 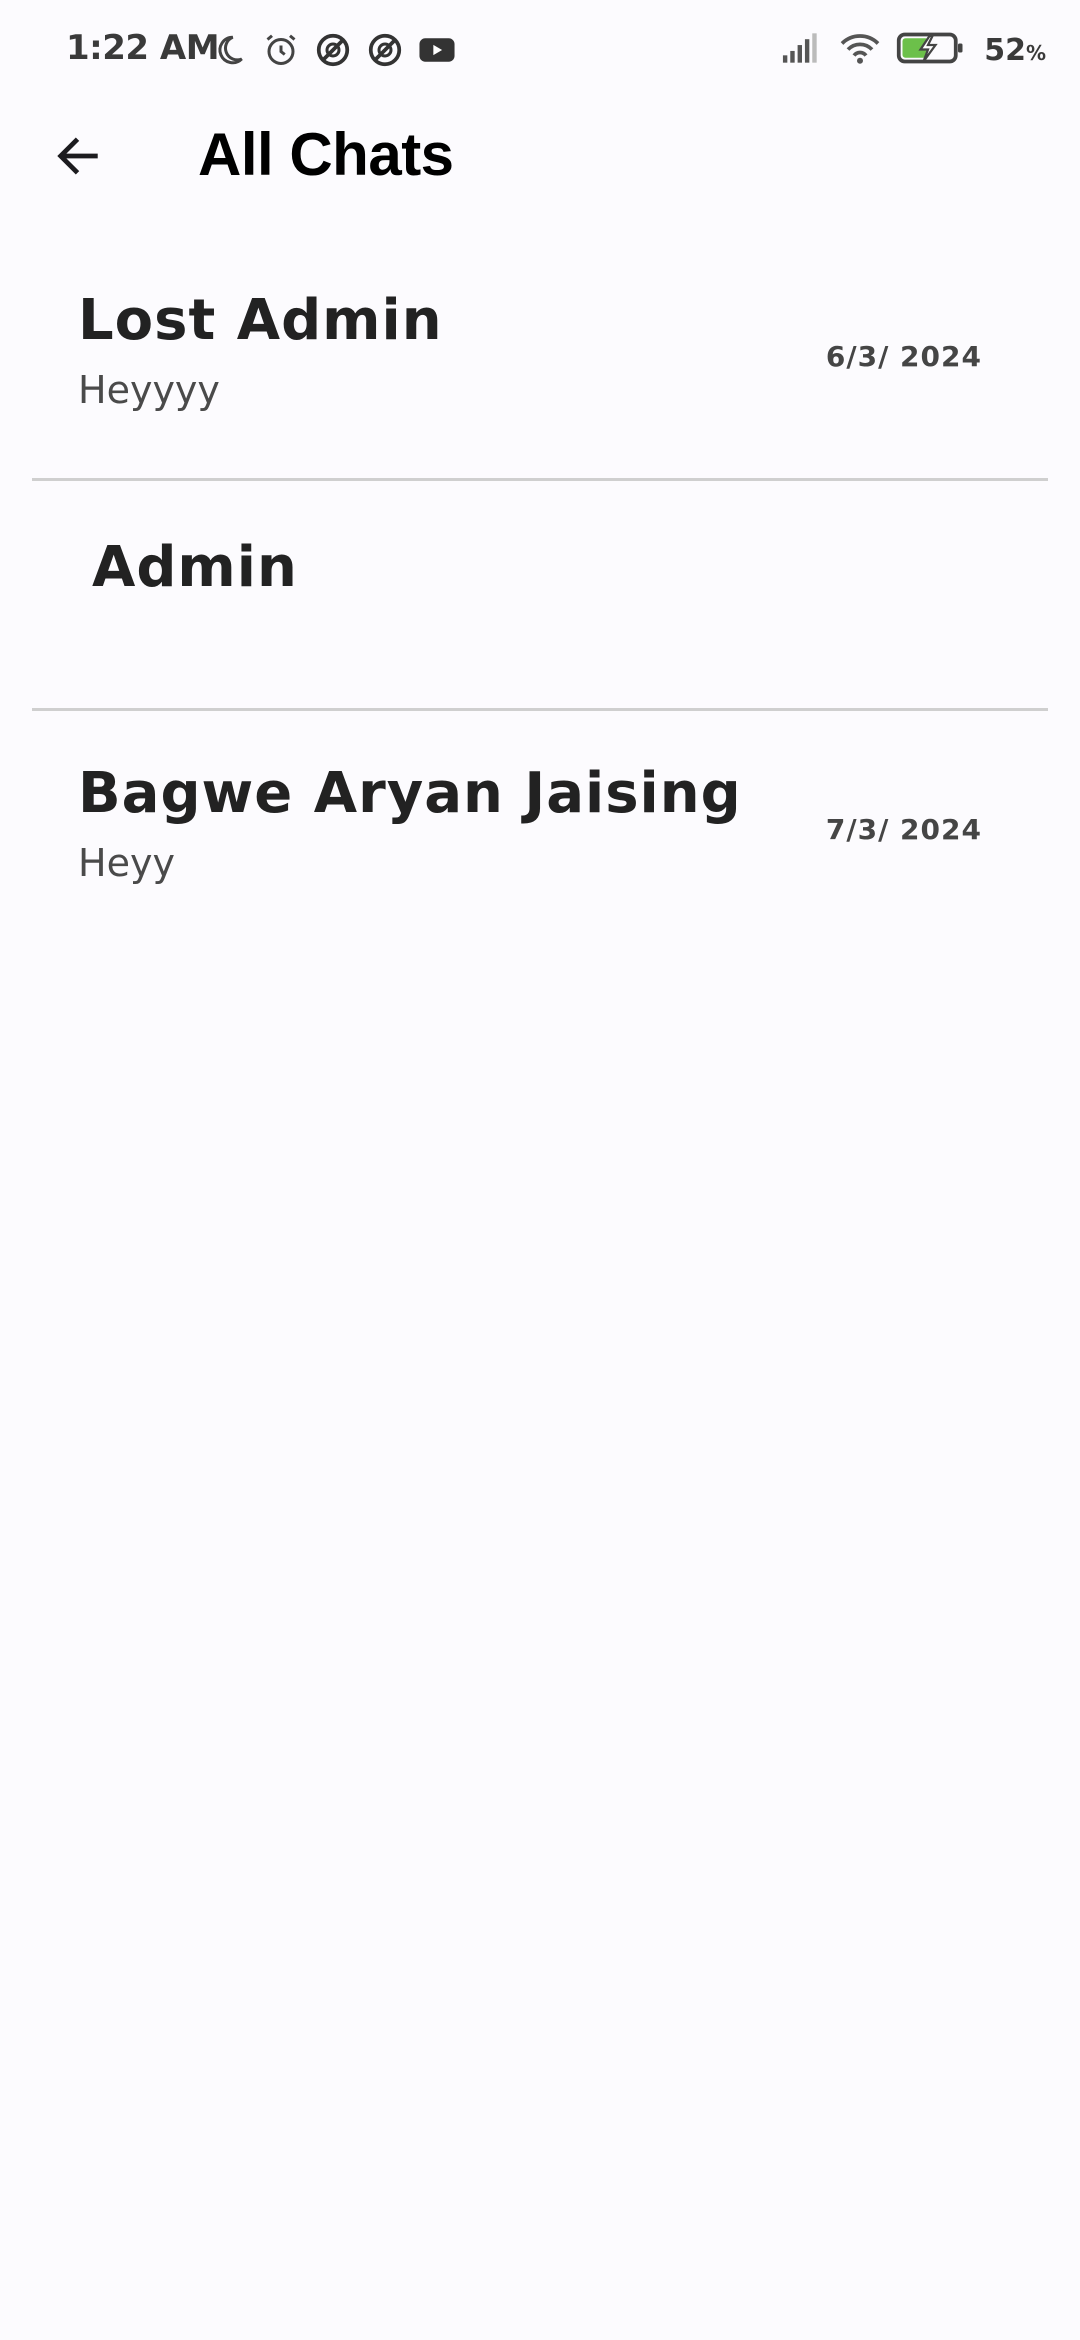 I want to click on youtube-icon, so click(x=437, y=50).